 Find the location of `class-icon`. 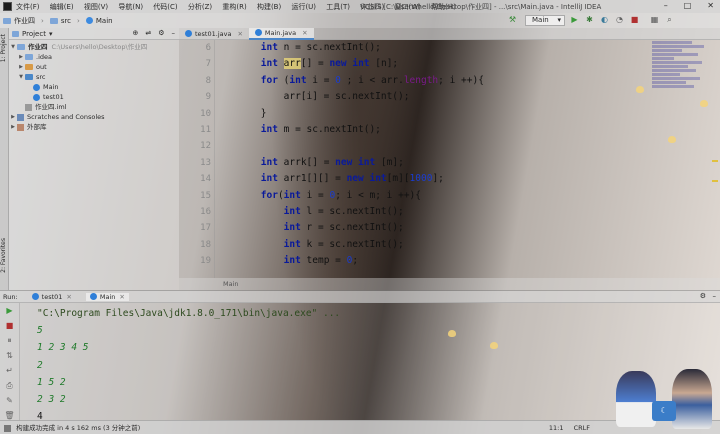

class-icon is located at coordinates (35, 296).